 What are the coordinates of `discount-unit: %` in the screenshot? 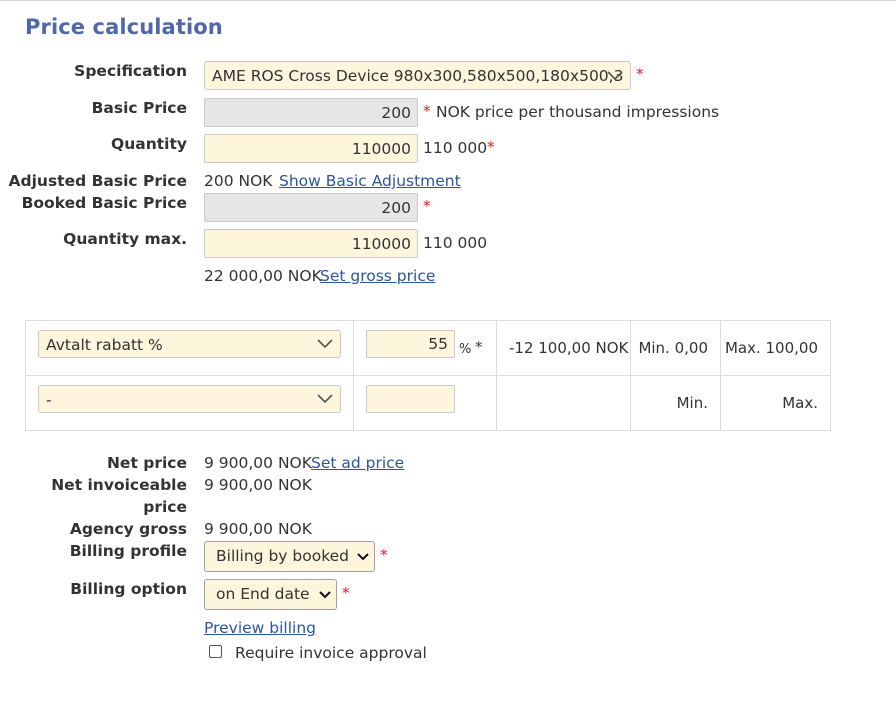 It's located at (465, 349).